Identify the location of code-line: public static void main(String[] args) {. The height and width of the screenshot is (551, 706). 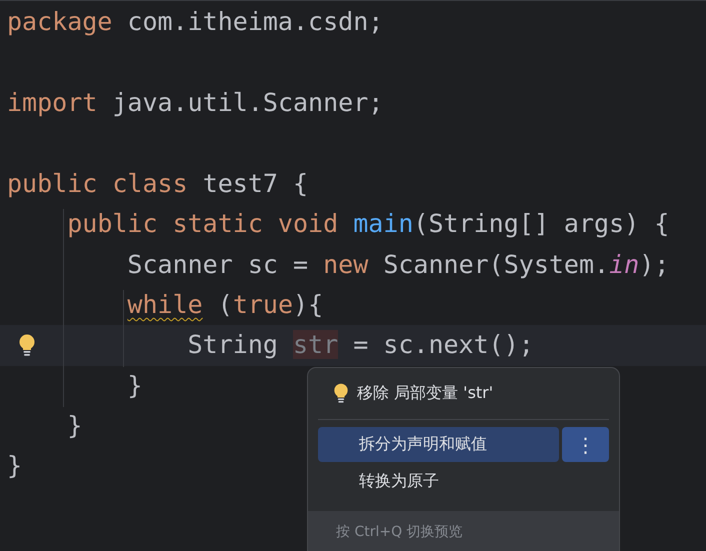
(368, 224).